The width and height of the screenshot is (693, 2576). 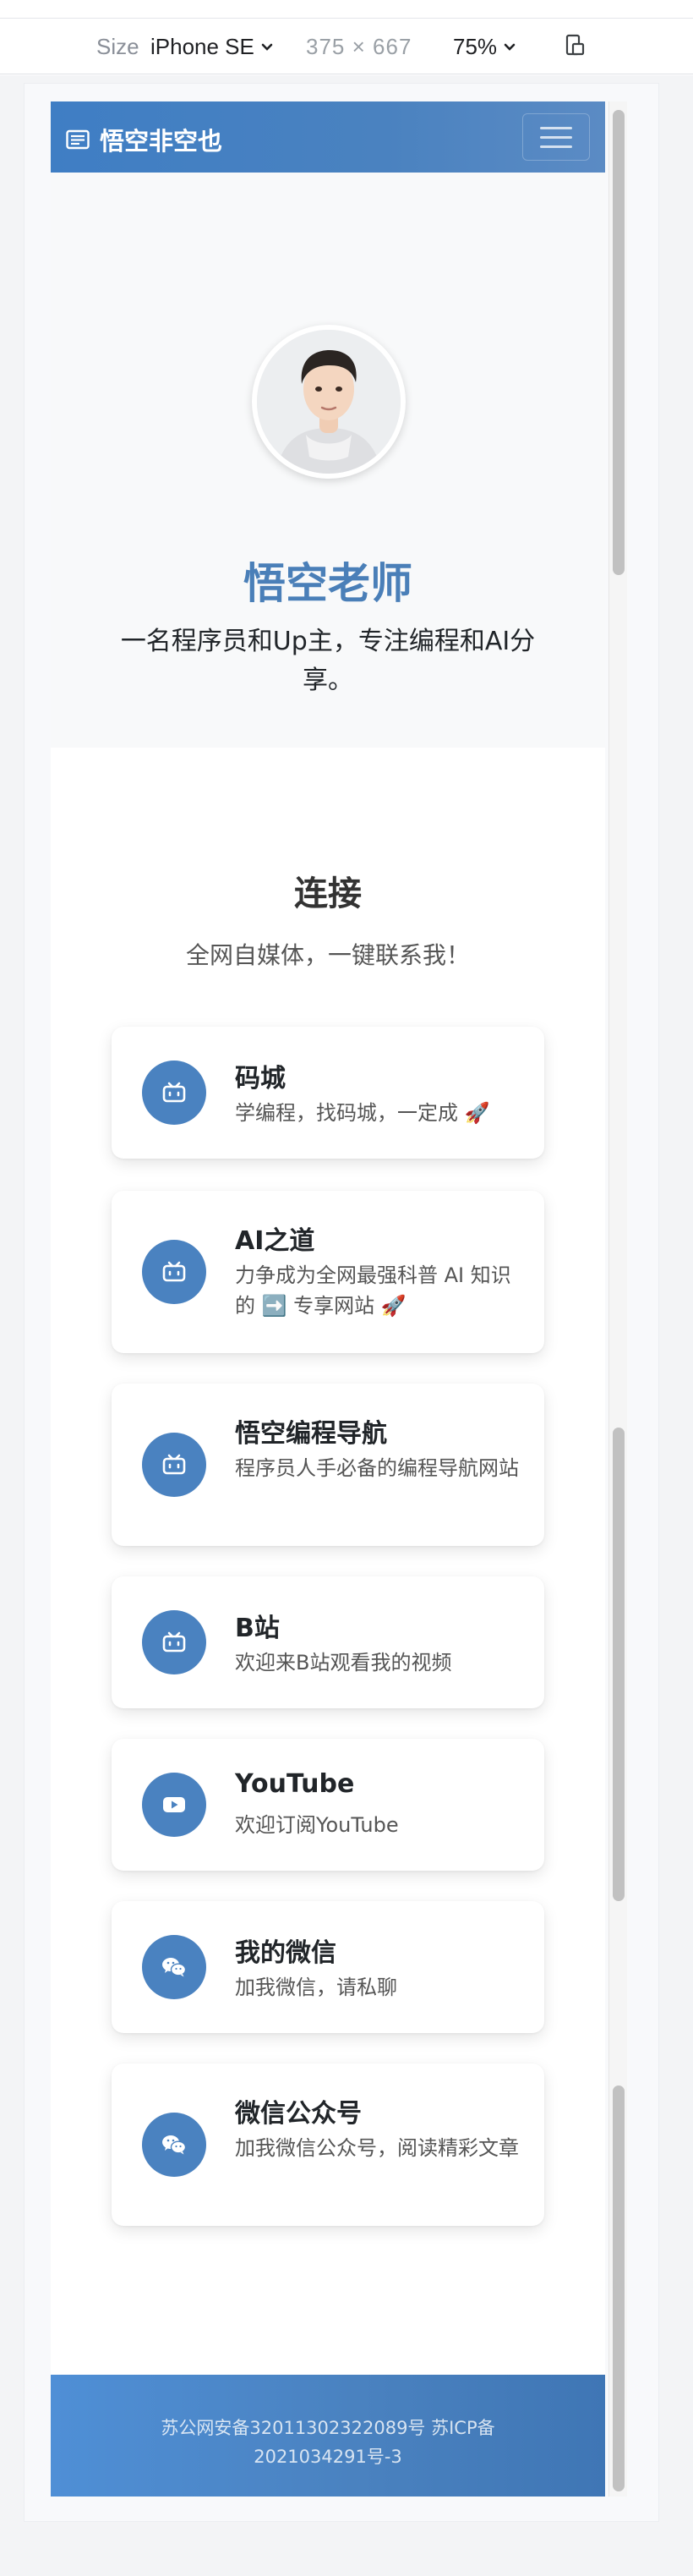 I want to click on viewport-height: 667, so click(x=392, y=46).